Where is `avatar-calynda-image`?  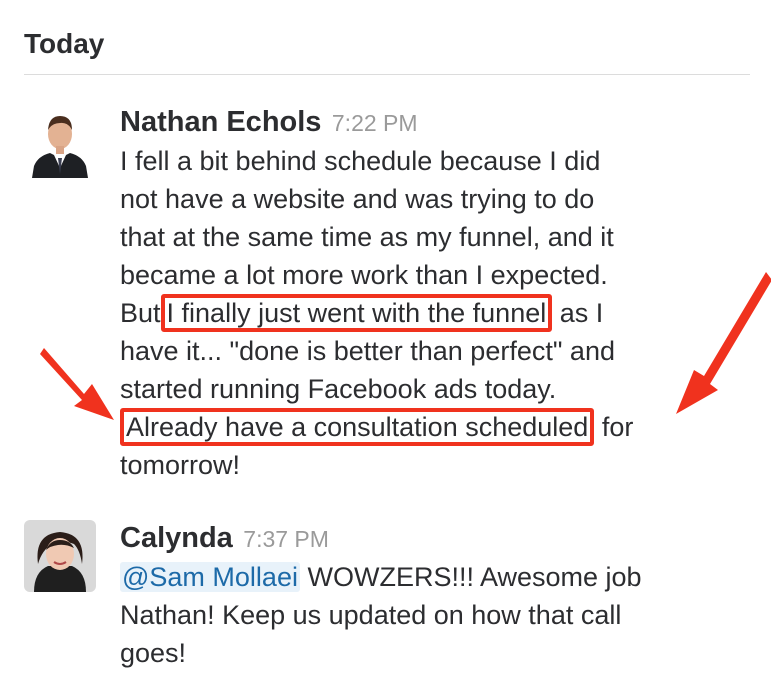 avatar-calynda-image is located at coordinates (60, 556).